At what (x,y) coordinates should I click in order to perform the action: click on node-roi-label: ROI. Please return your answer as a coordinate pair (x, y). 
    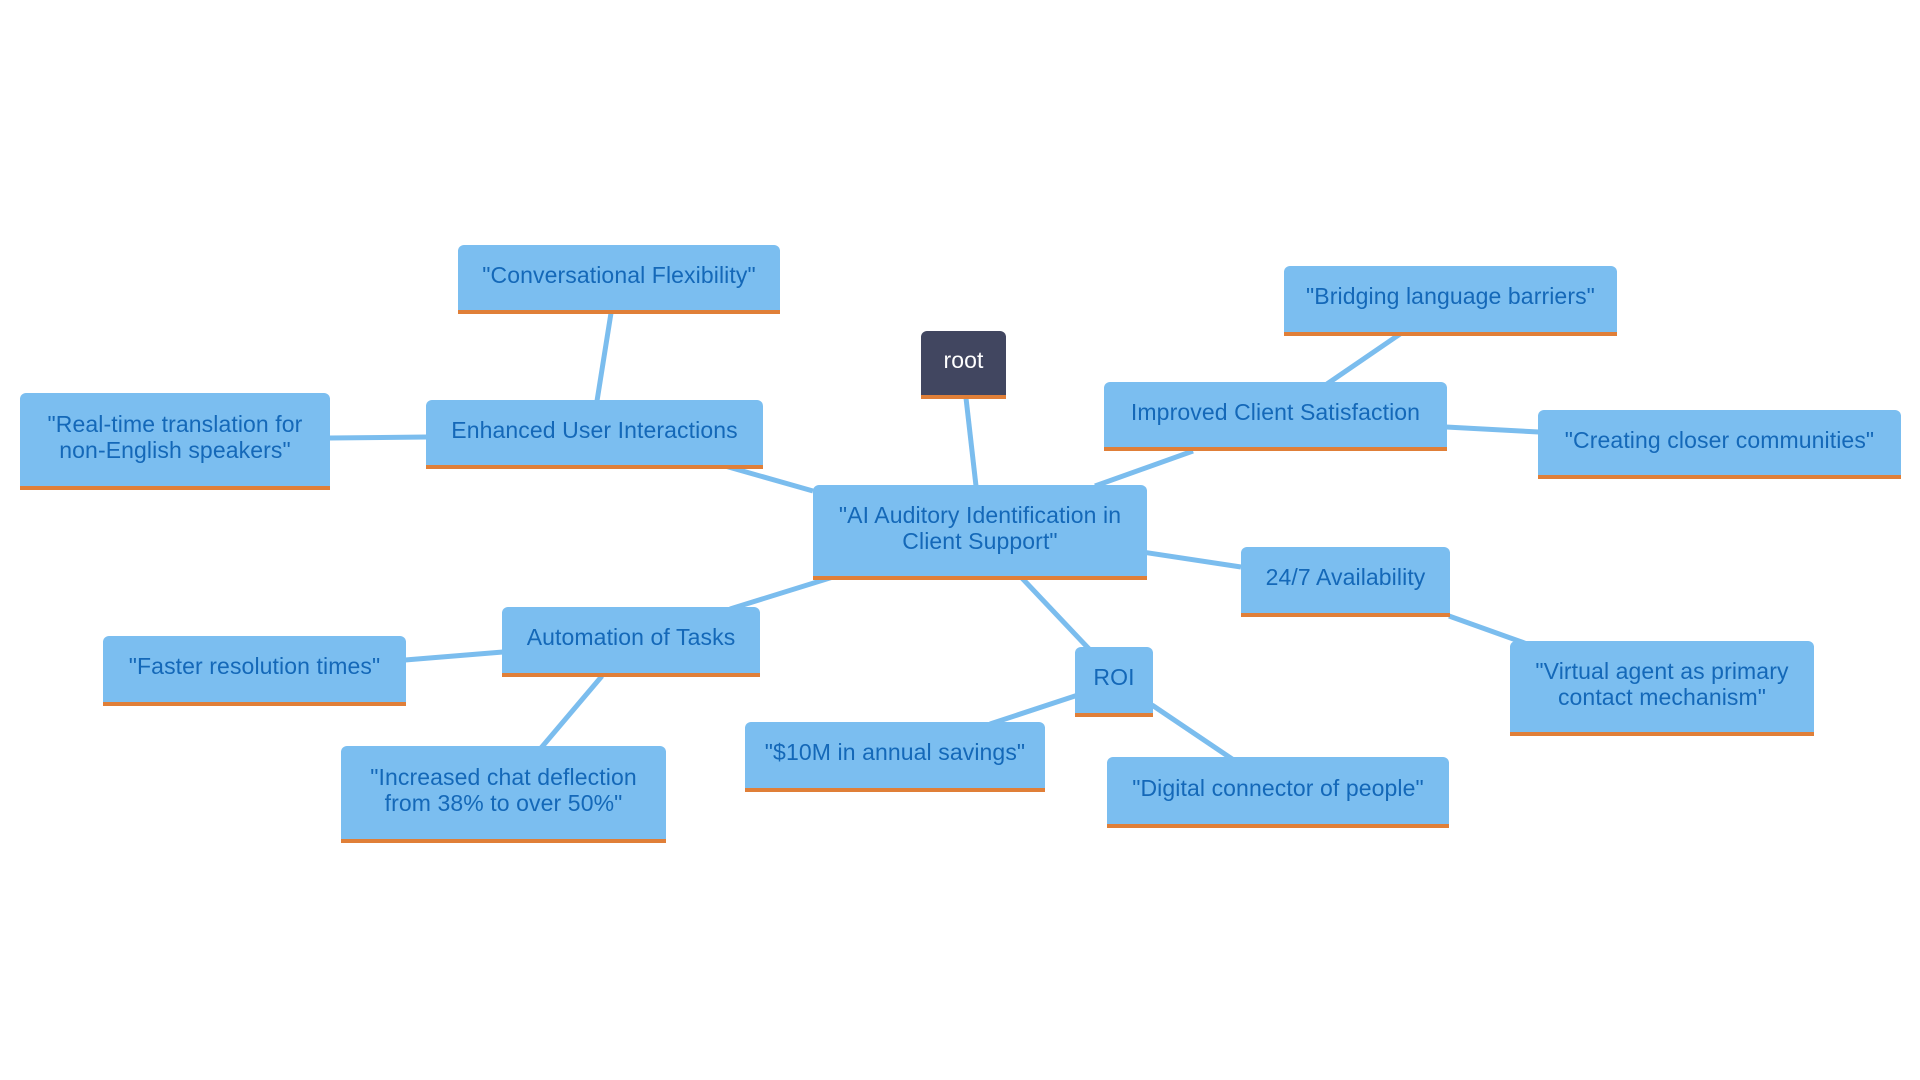
    Looking at the image, I should click on (1114, 677).